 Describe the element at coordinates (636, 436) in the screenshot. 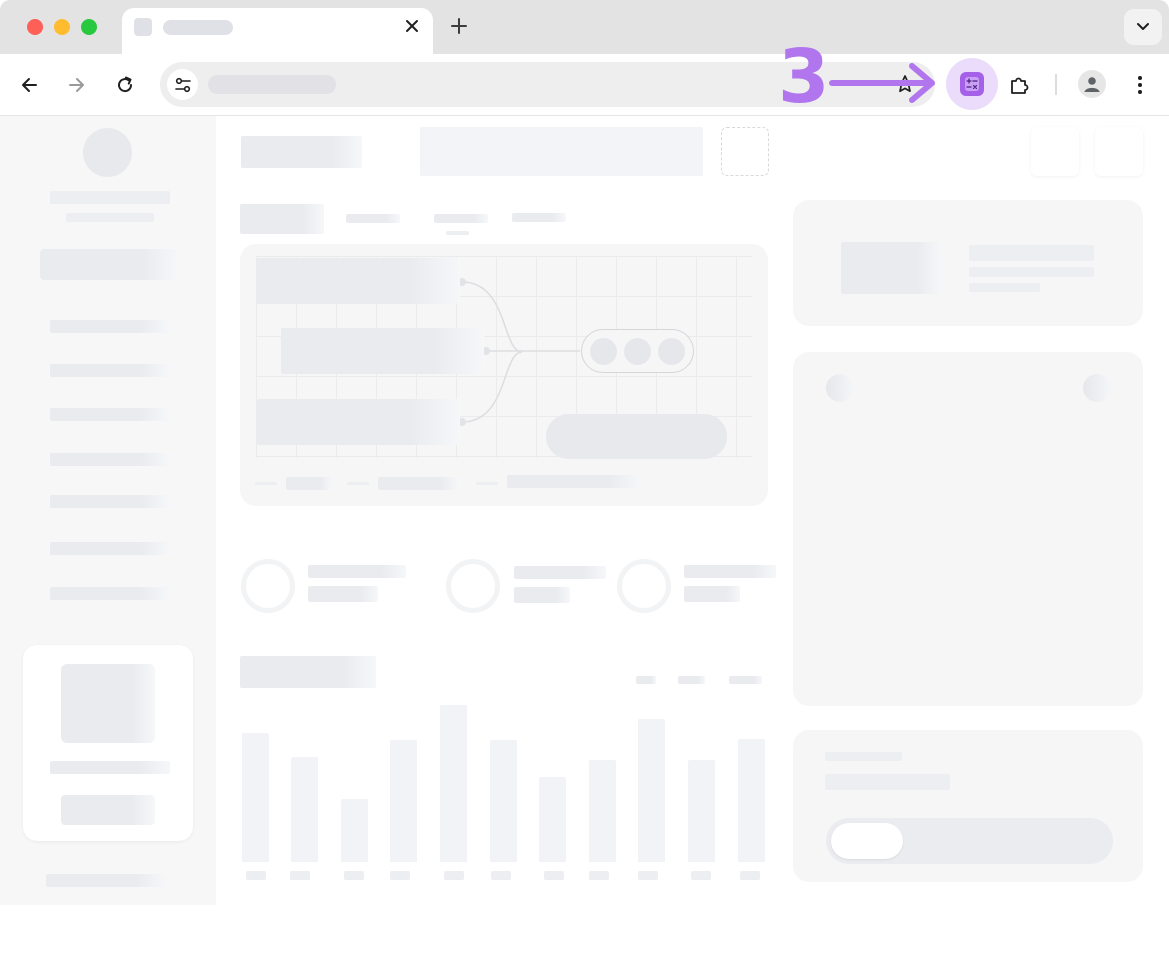

I see `flow-action-placeholder` at that location.